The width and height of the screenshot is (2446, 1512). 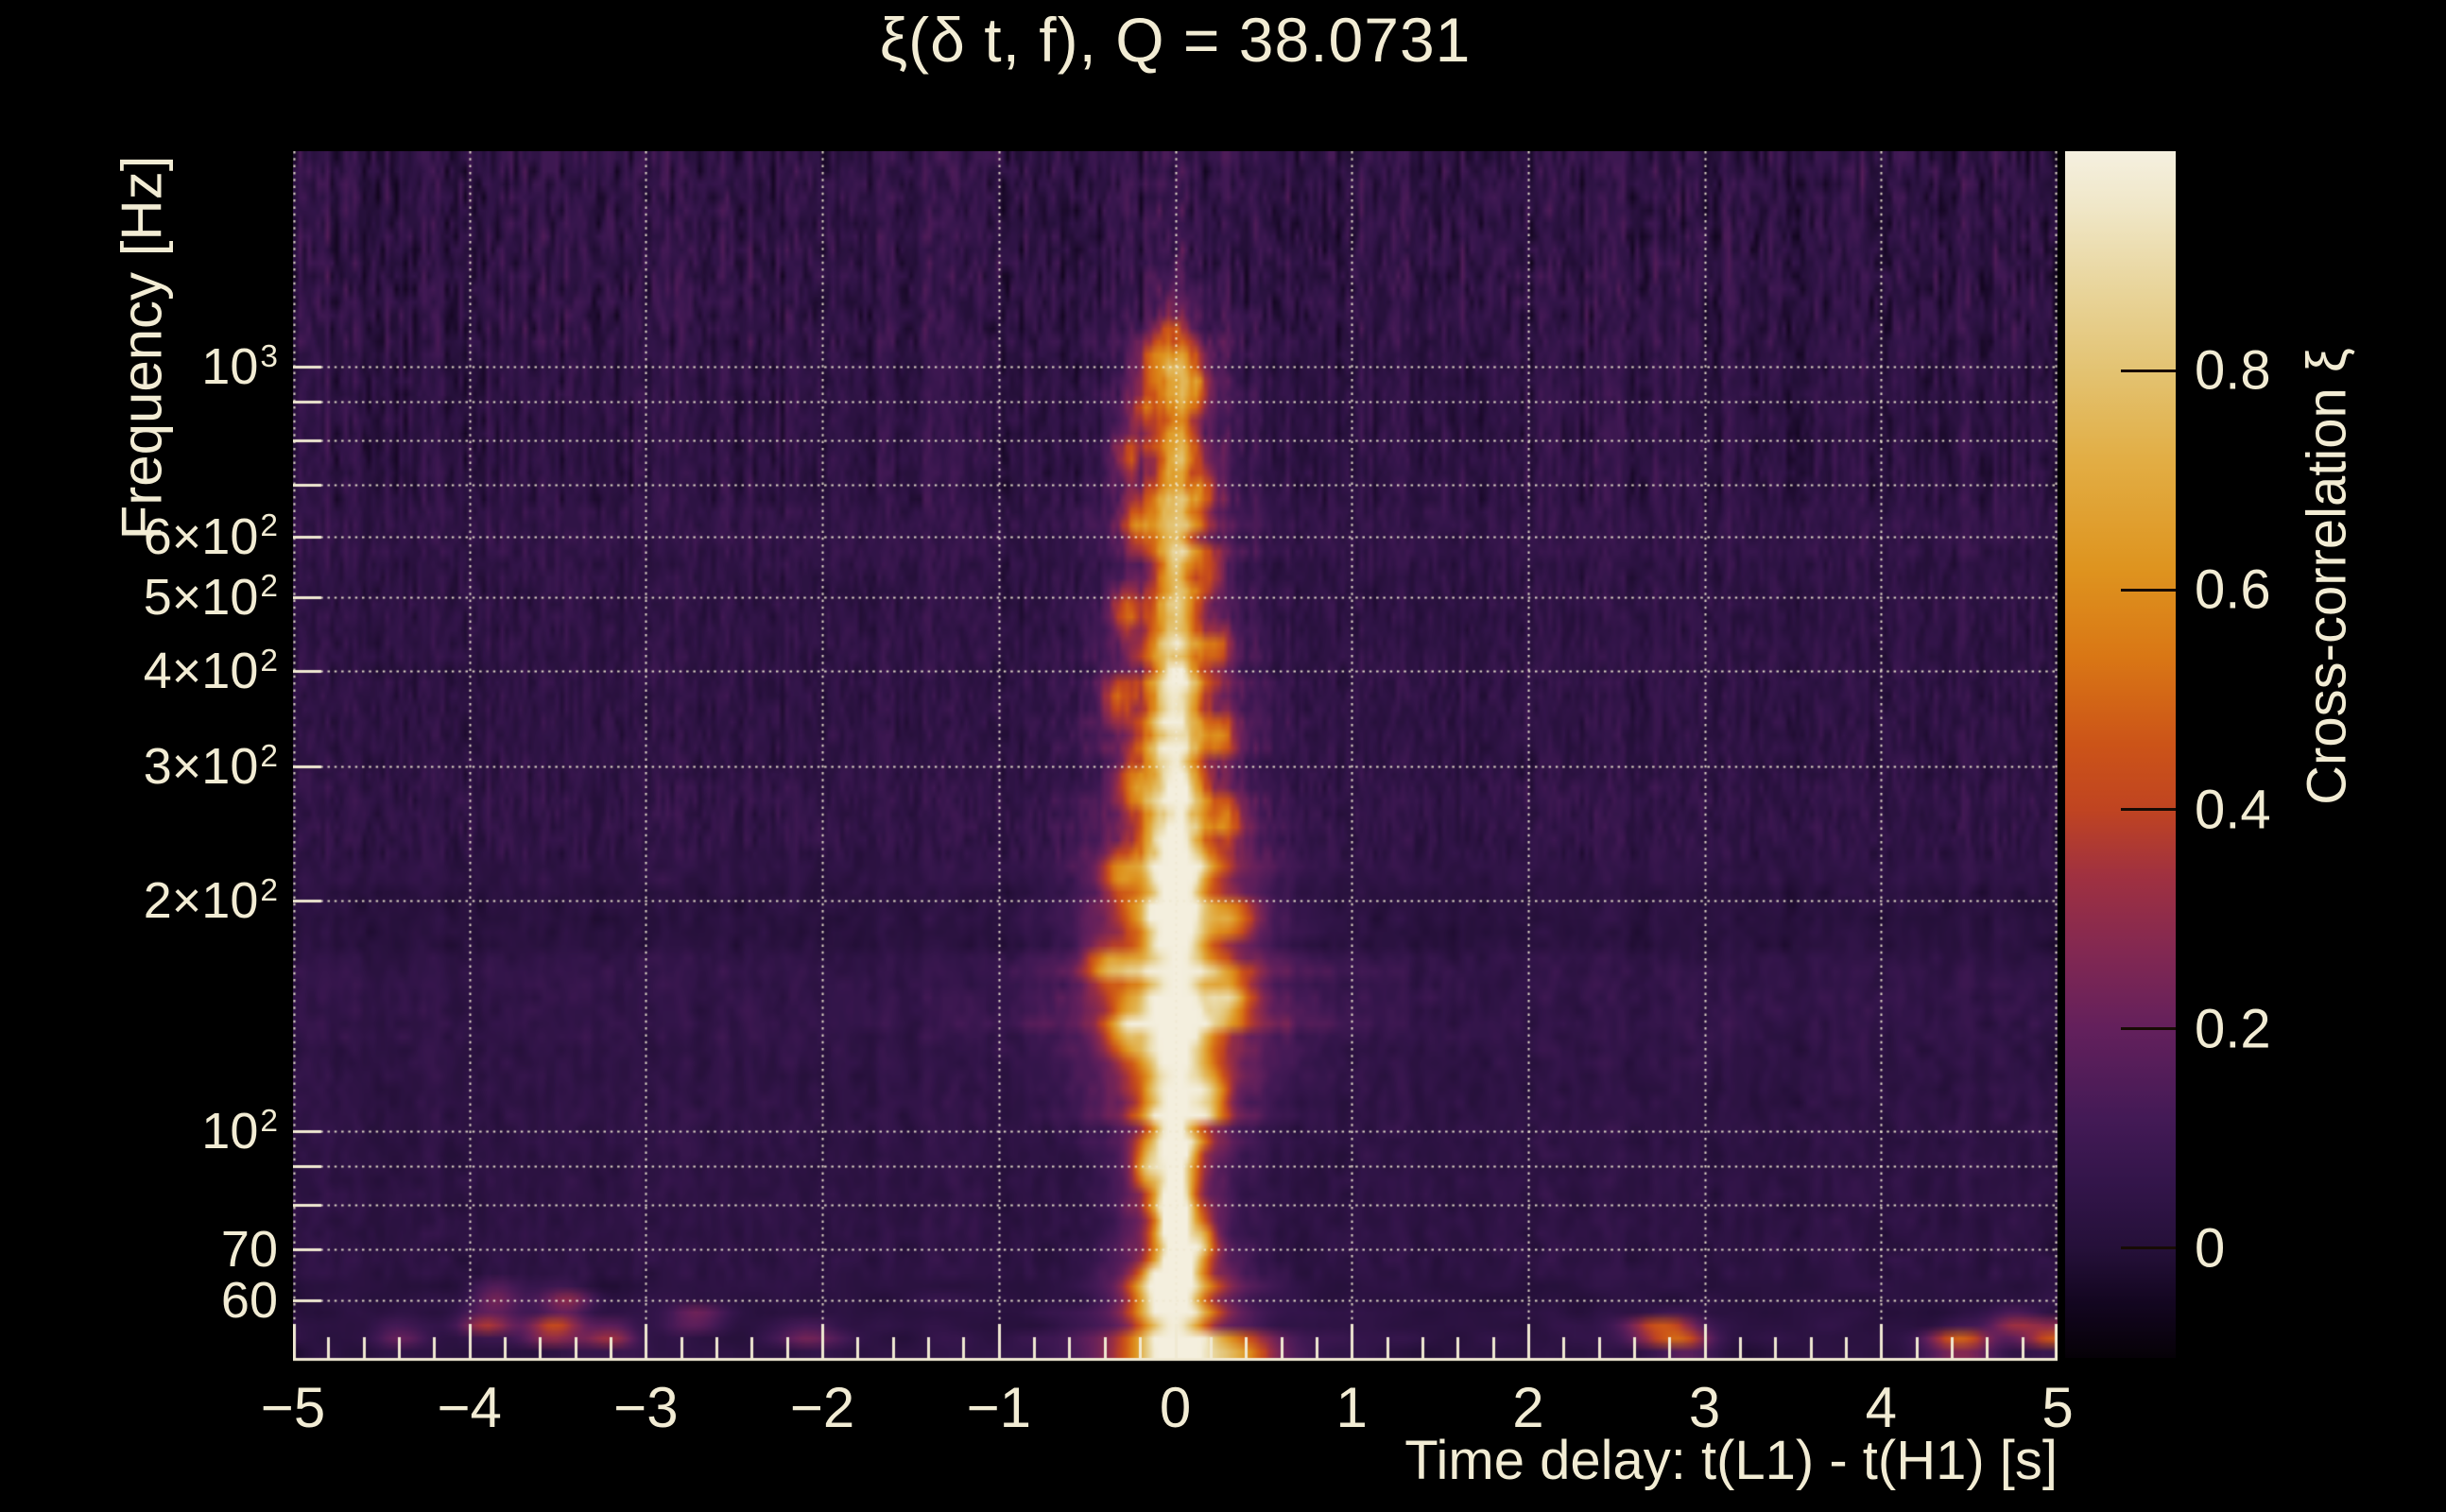 I want to click on y-tick-label: 70, so click(x=249, y=1250).